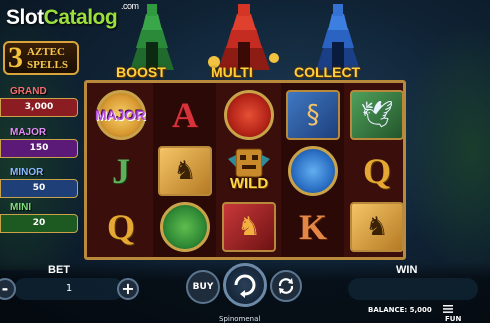 The height and width of the screenshot is (323, 490). I want to click on symbol-letter-a: A, so click(185, 115).